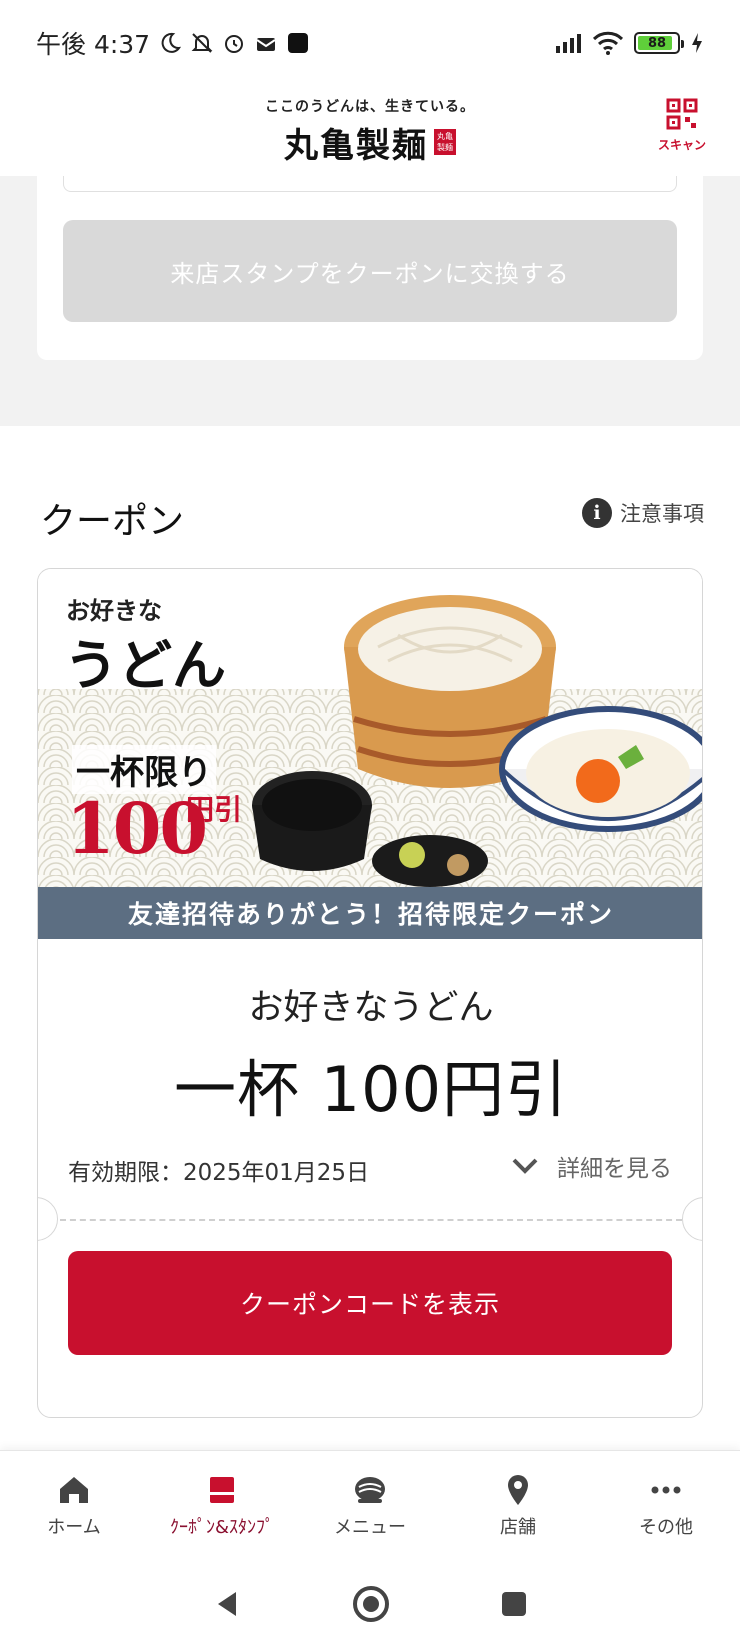 This screenshot has height=1644, width=740. What do you see at coordinates (514, 1604) in the screenshot?
I see `recents-icon` at bounding box center [514, 1604].